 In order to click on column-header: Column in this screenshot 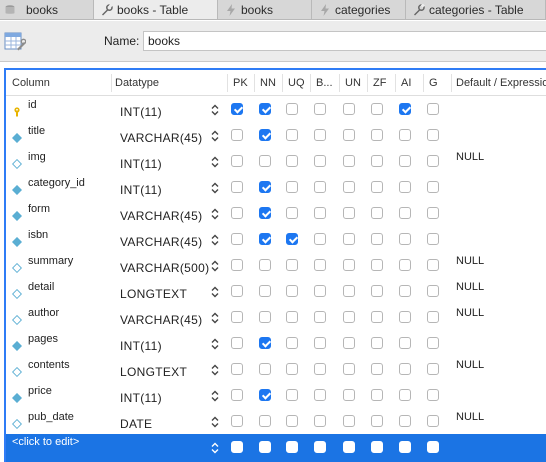, I will do `click(31, 83)`.